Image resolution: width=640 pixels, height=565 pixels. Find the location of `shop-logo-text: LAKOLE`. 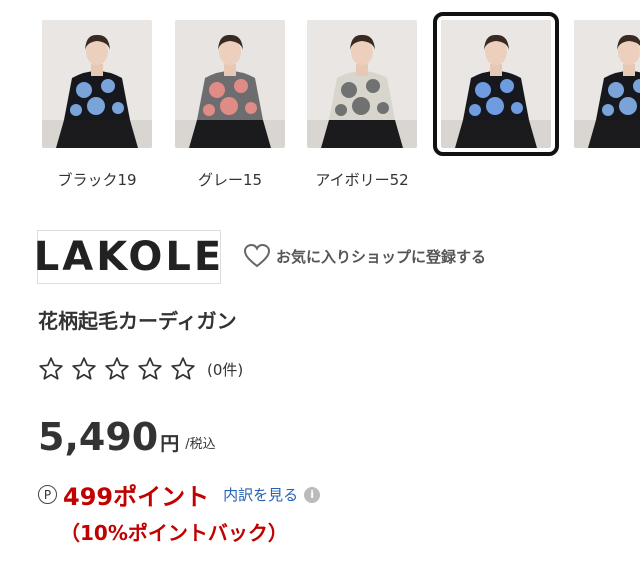

shop-logo-text: LAKOLE is located at coordinates (129, 257).